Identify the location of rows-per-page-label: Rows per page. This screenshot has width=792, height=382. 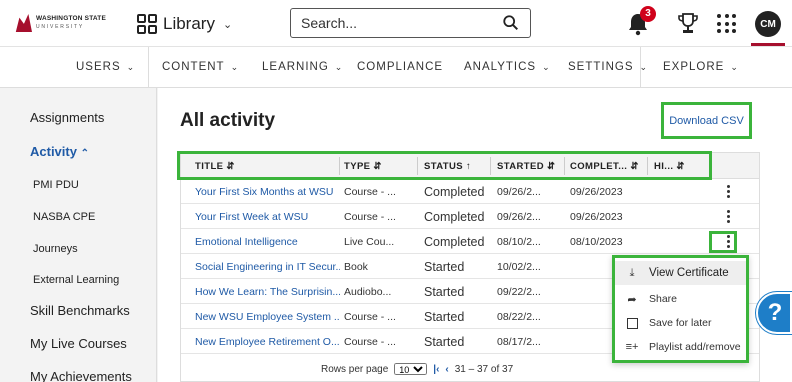
(355, 369).